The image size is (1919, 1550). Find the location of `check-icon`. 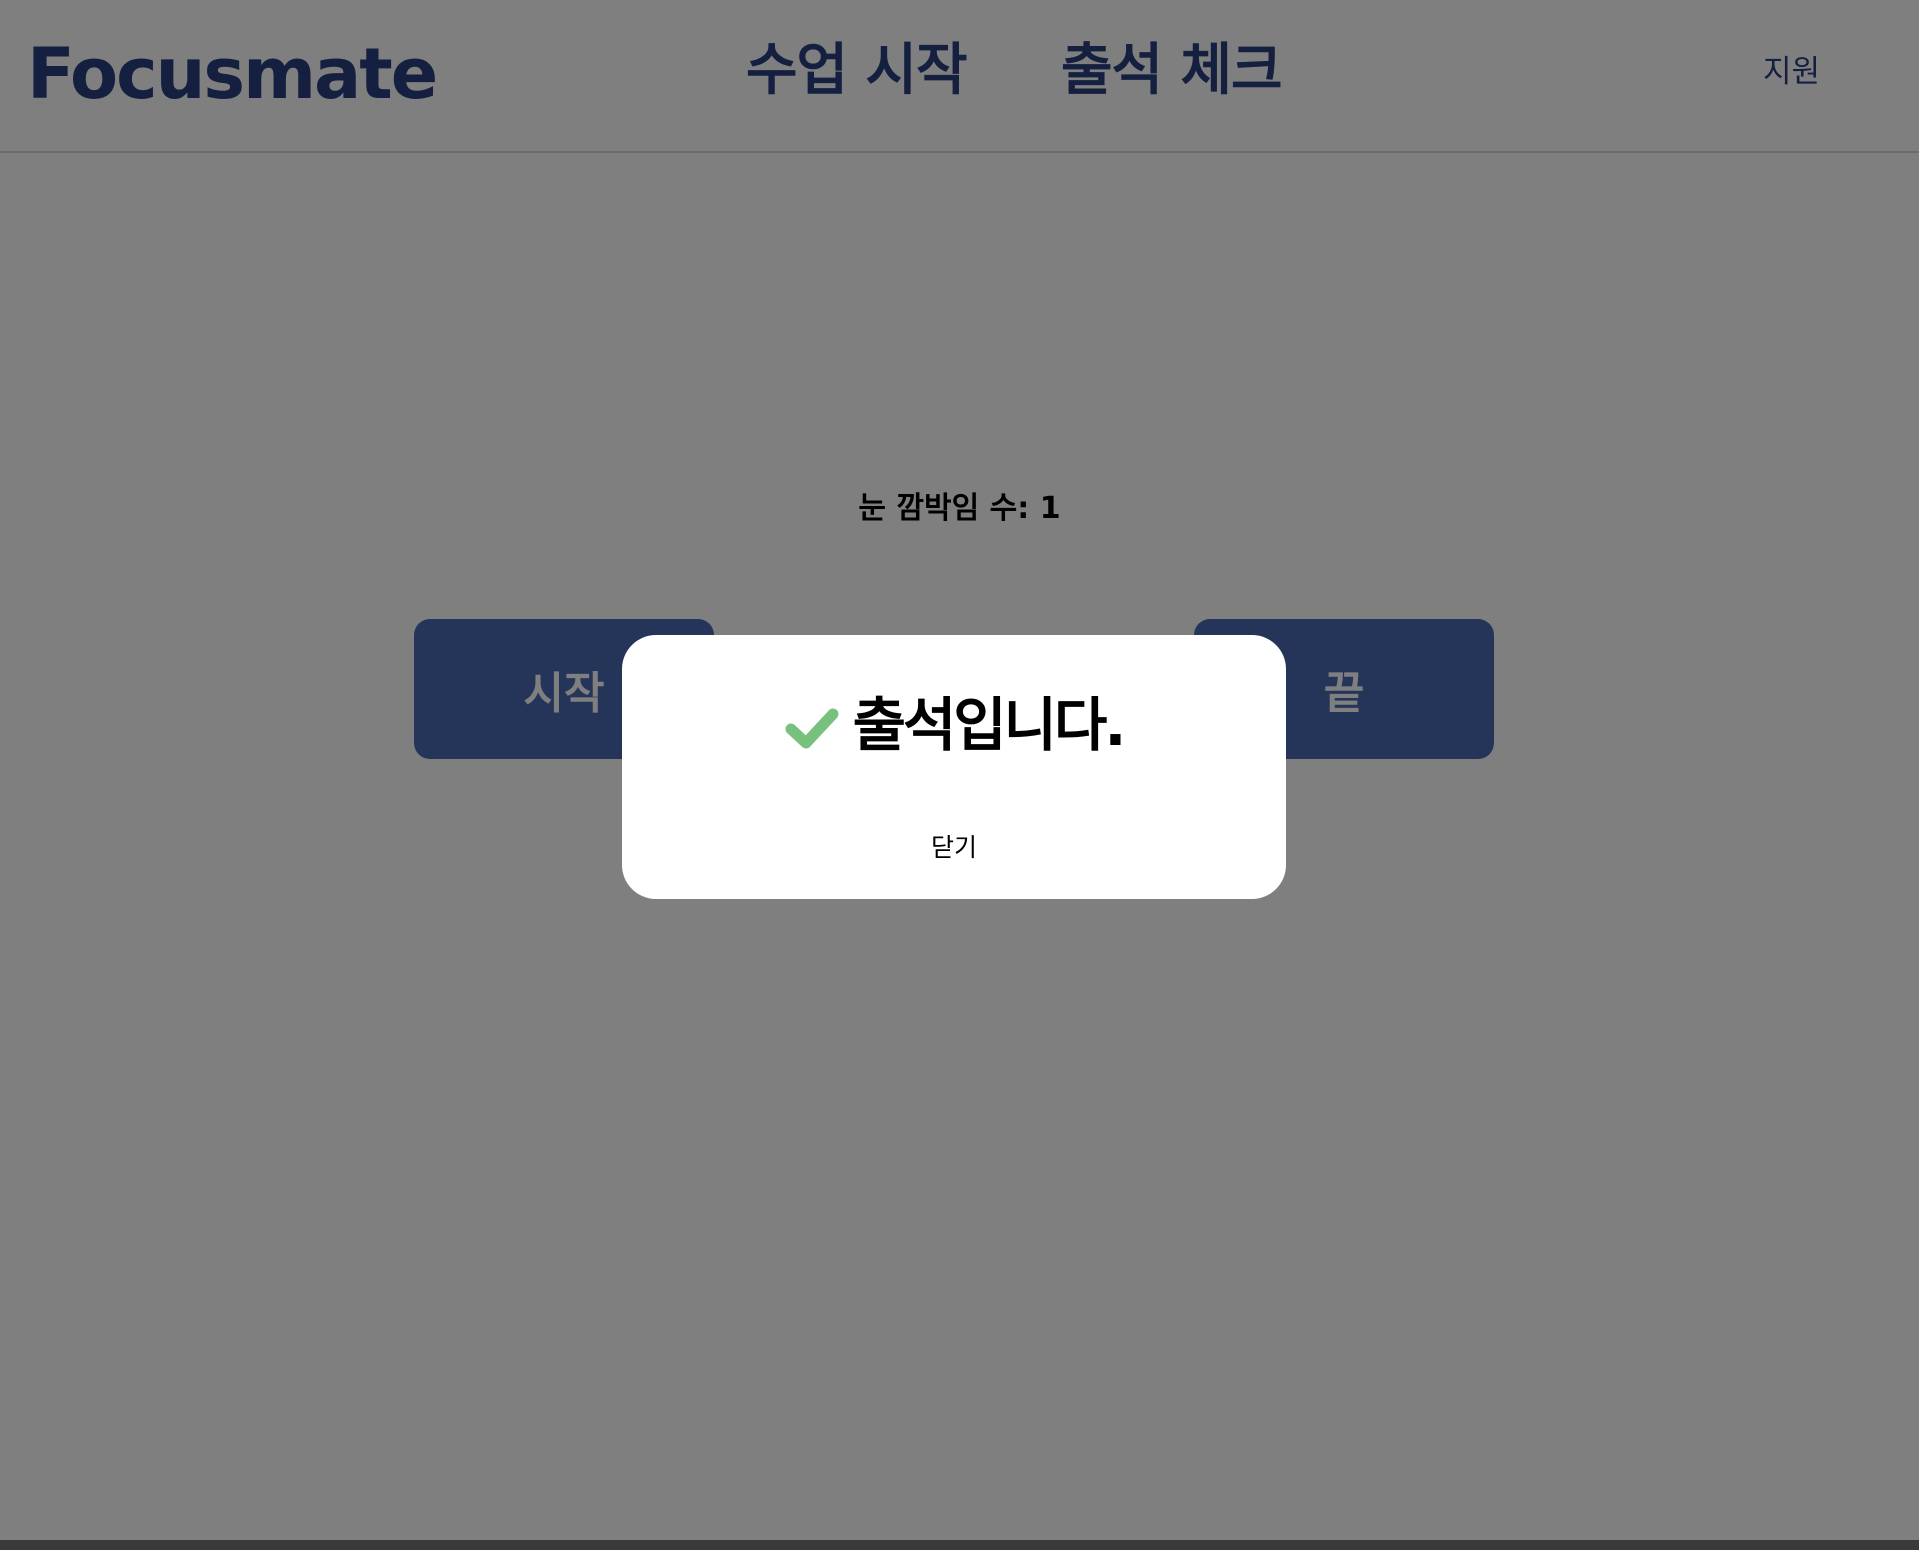

check-icon is located at coordinates (812, 728).